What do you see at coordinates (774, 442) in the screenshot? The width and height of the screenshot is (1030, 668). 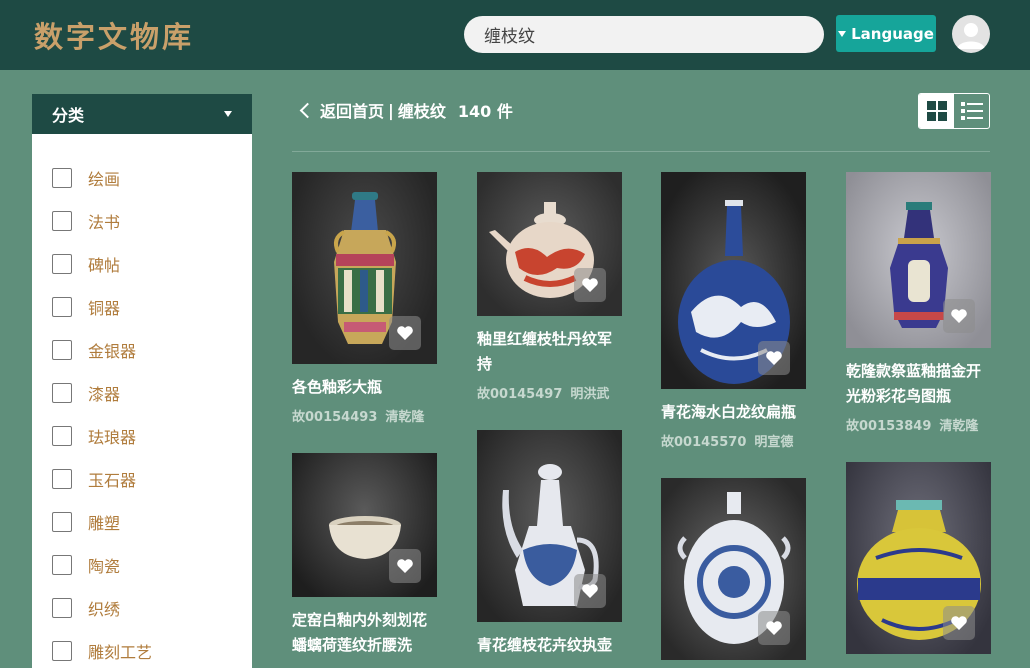 I see `artifact-dynasty: 明宣德` at bounding box center [774, 442].